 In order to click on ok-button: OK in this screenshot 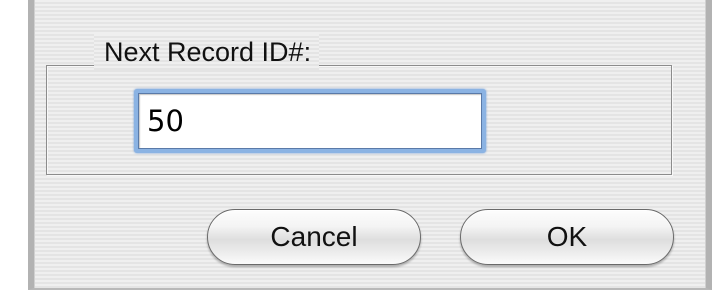, I will do `click(567, 237)`.